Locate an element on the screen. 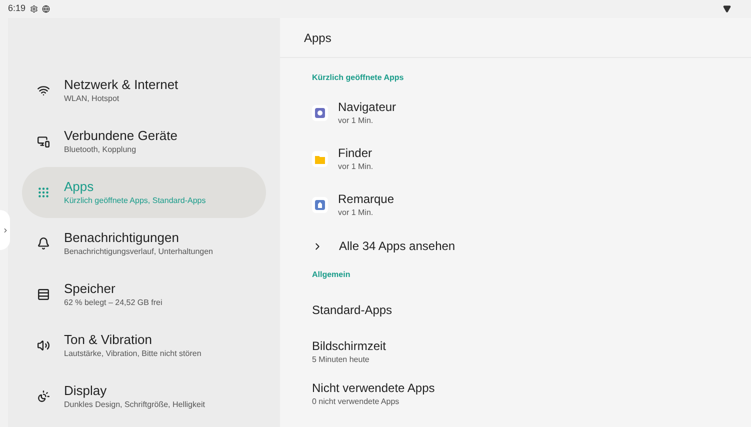 This screenshot has width=751, height=427. row-title: Nicht verwendete Apps is located at coordinates (374, 388).